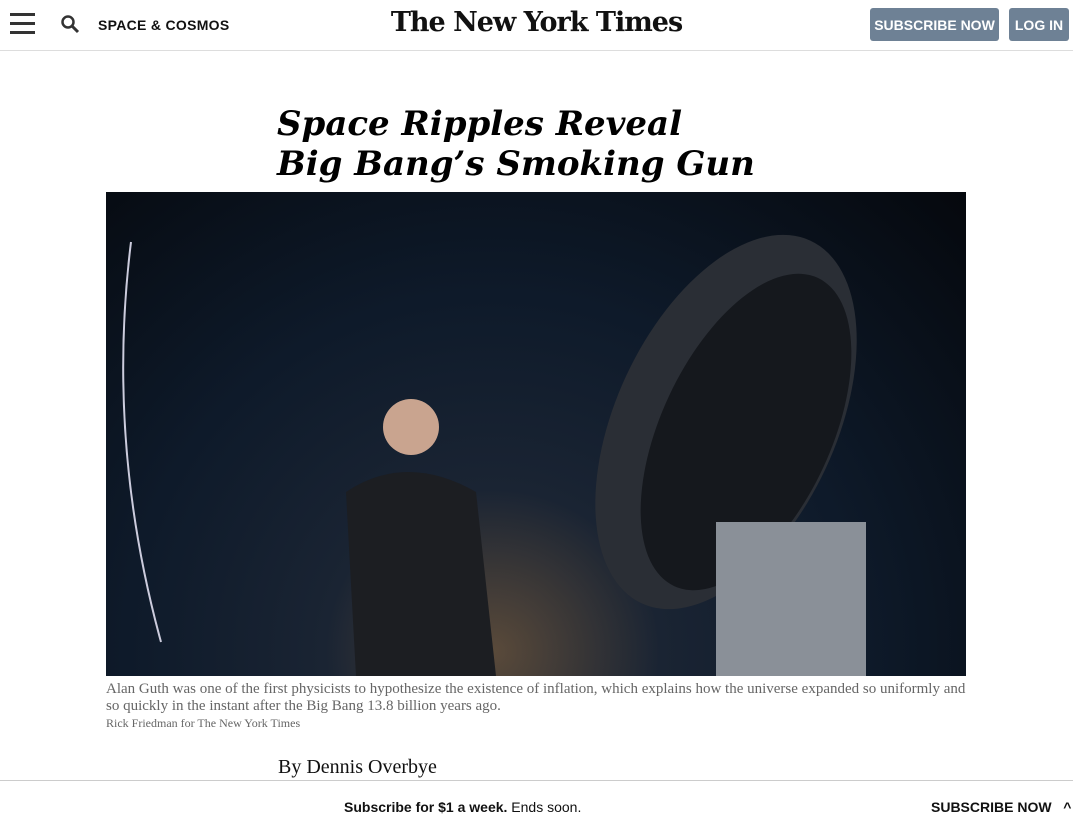 The image size is (1073, 831). Describe the element at coordinates (357, 767) in the screenshot. I see `byline: By Dennis Overbye` at that location.